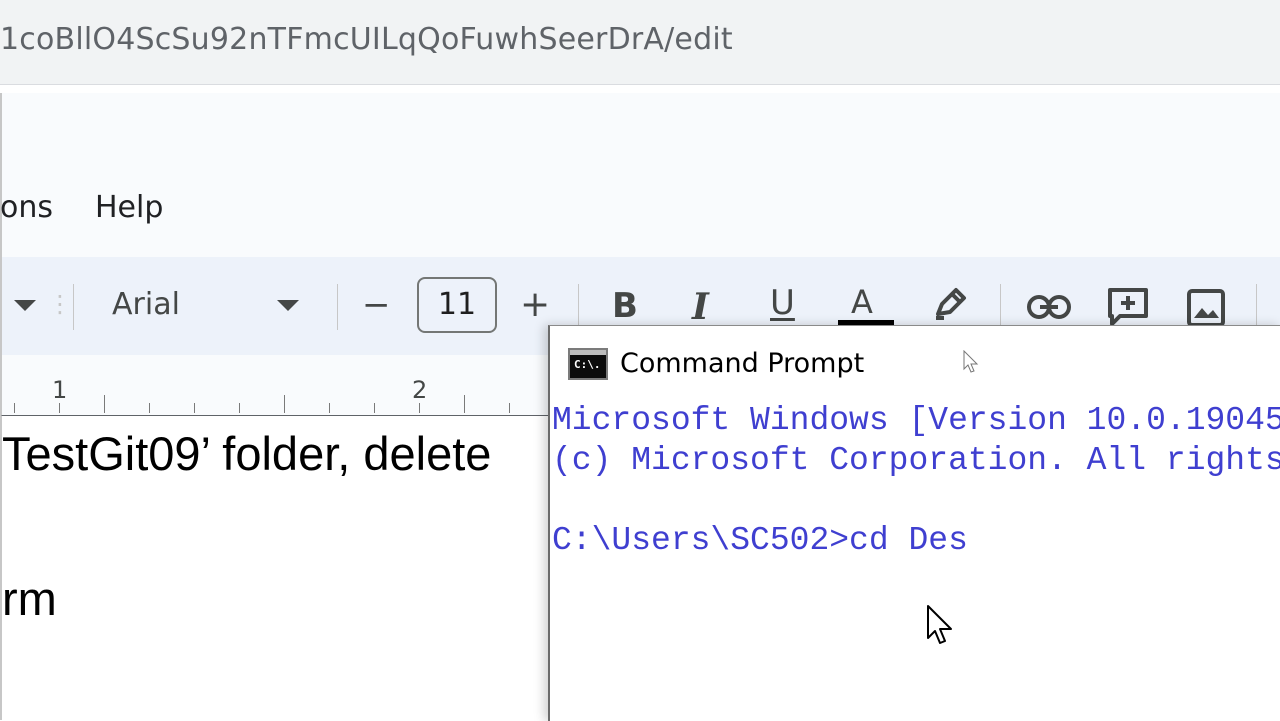  I want to click on font-size-input: 11, so click(457, 305).